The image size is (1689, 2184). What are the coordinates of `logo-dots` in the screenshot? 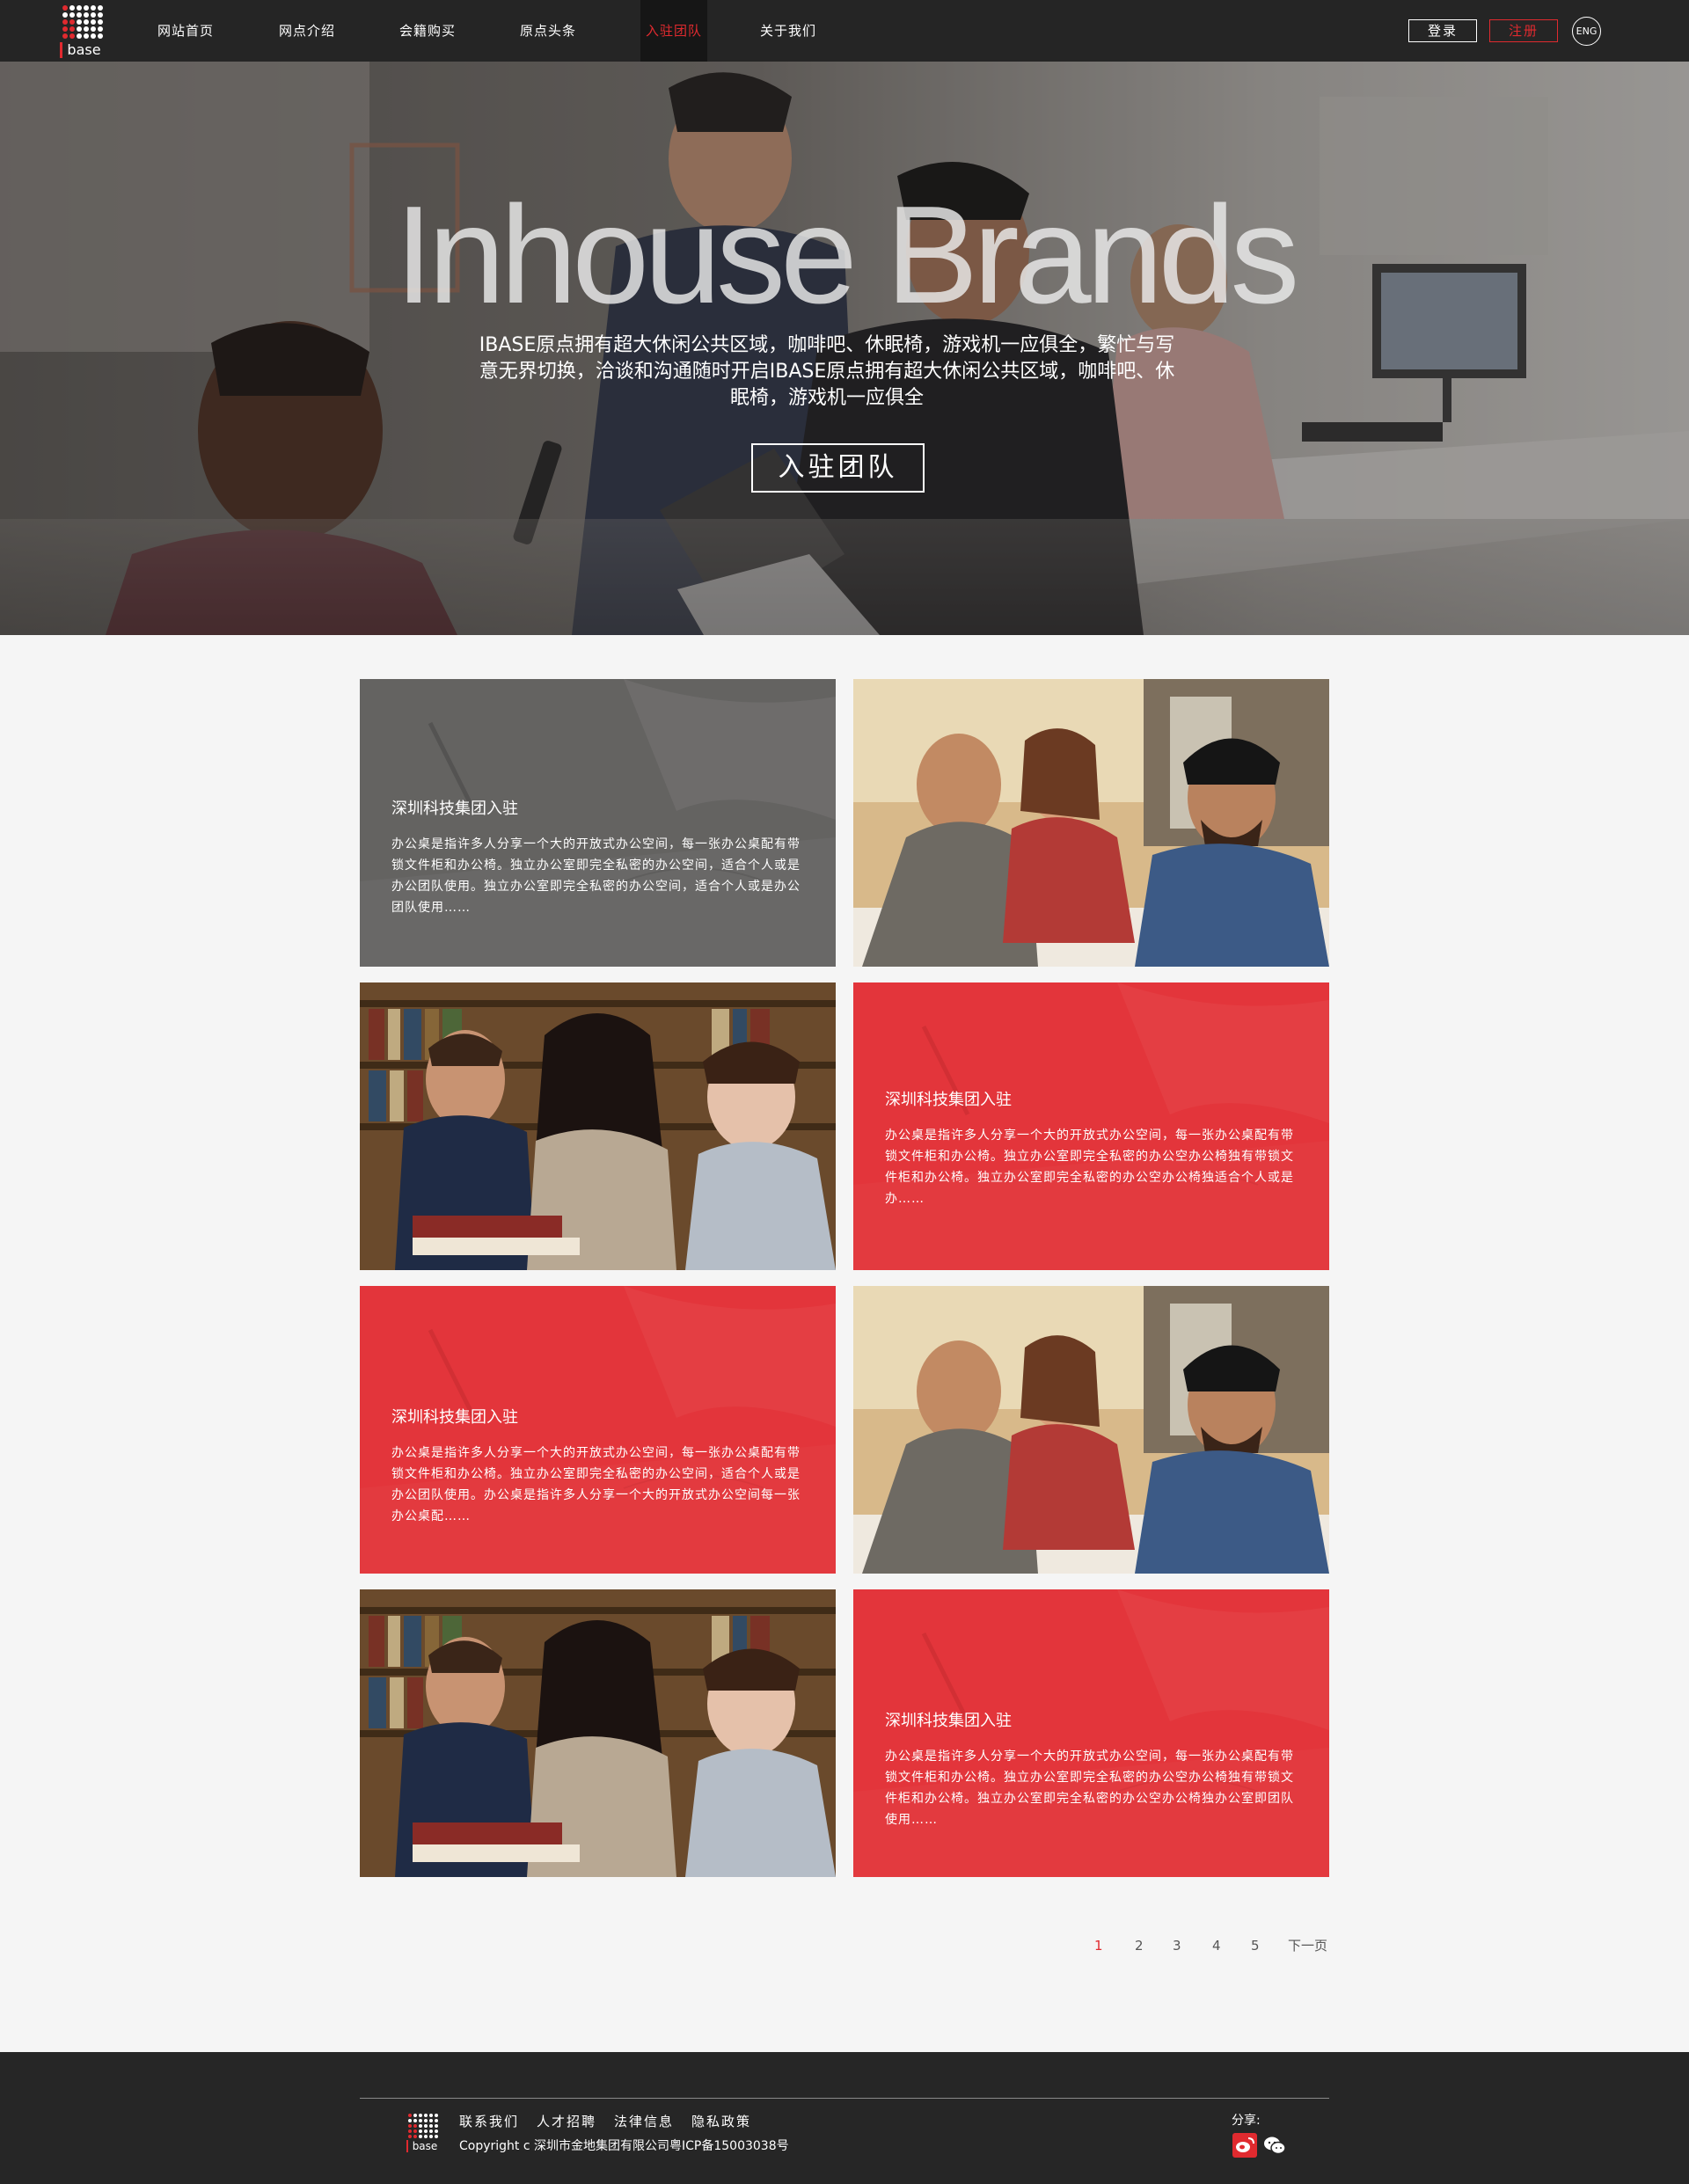 It's located at (82, 23).